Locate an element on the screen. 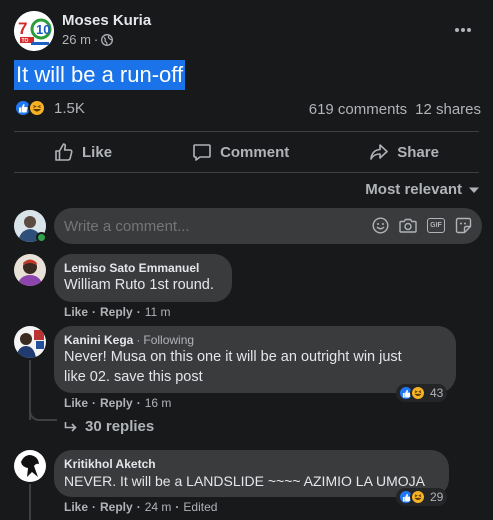 The height and width of the screenshot is (520, 493). composer-icons: GIF is located at coordinates (422, 225).